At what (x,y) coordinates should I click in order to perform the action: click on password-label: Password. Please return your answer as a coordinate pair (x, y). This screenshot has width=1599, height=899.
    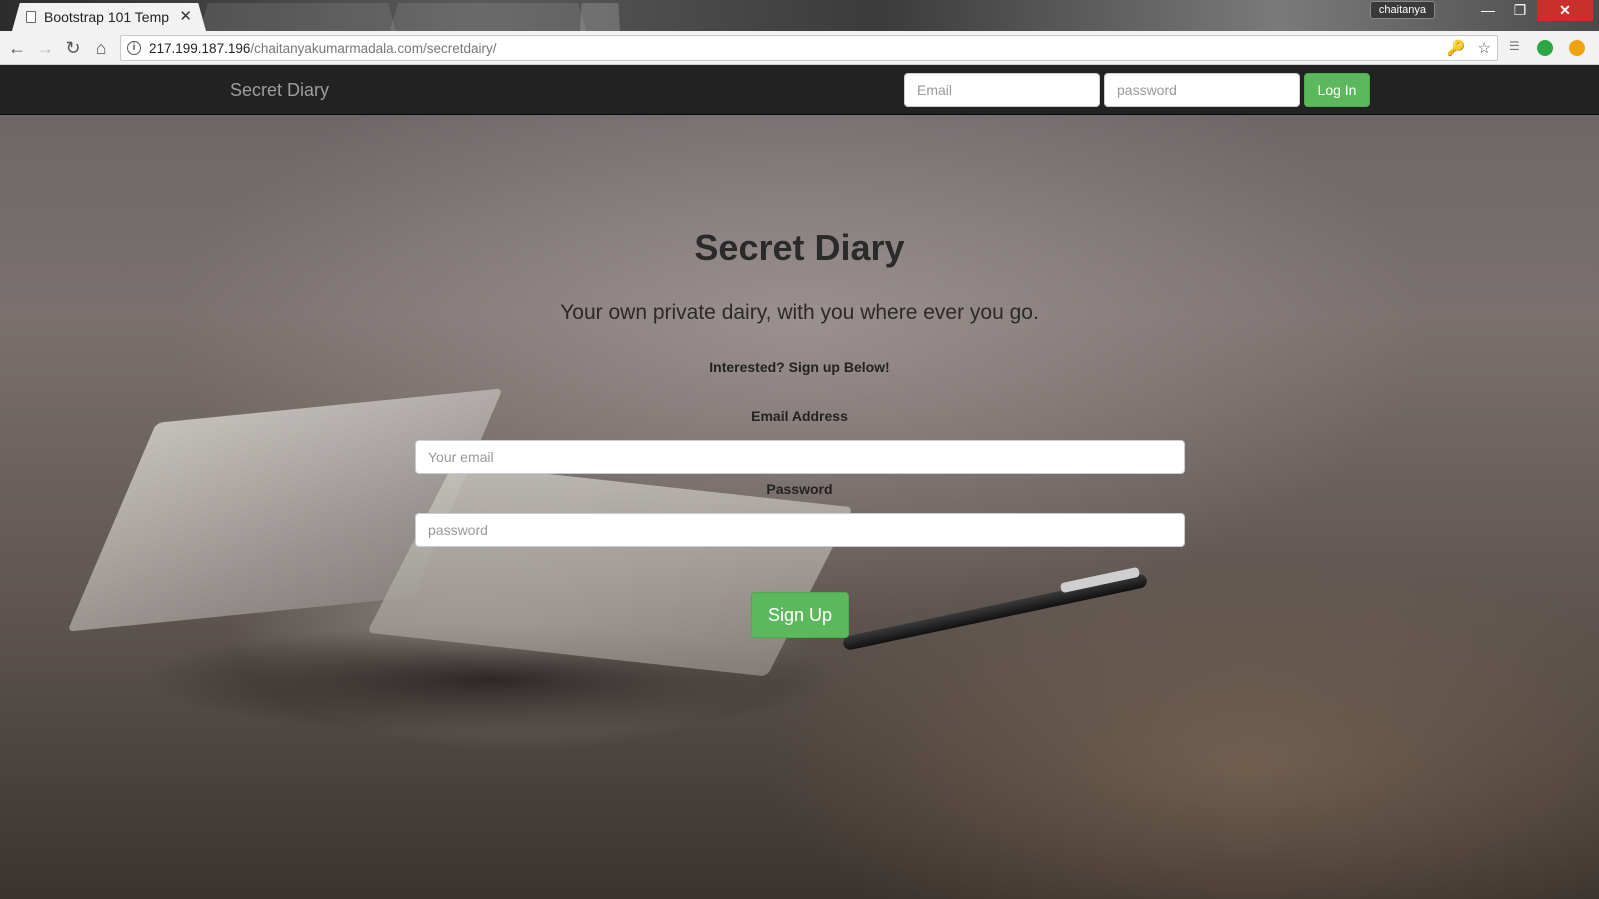
    Looking at the image, I should click on (799, 489).